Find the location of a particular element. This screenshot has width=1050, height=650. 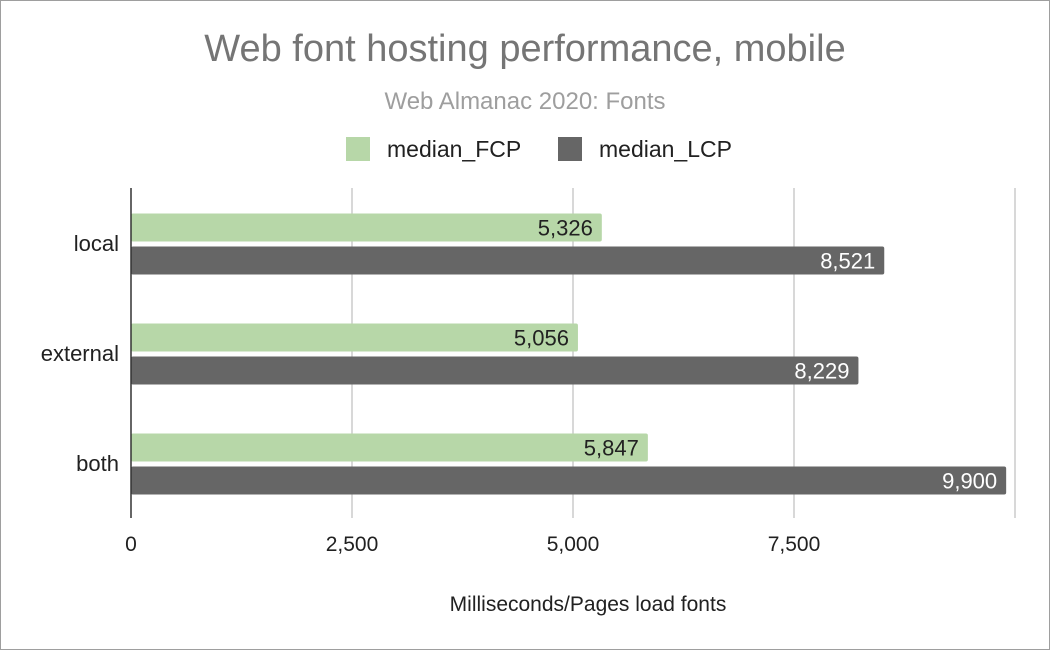

bar-external-median-fcp is located at coordinates (354, 337).